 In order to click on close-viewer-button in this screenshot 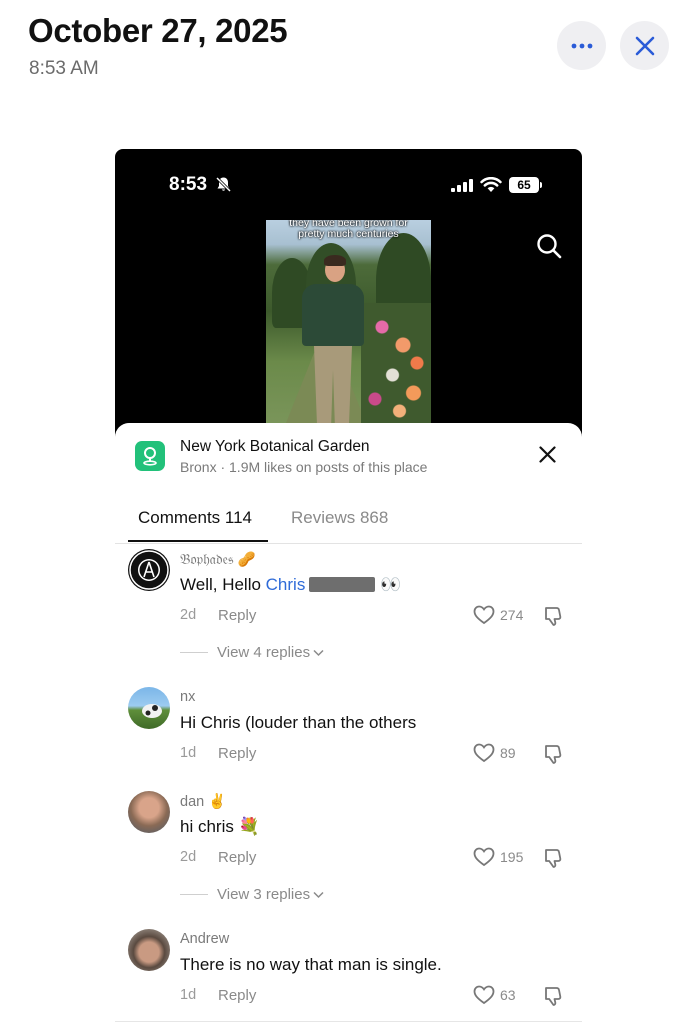, I will do `click(644, 45)`.